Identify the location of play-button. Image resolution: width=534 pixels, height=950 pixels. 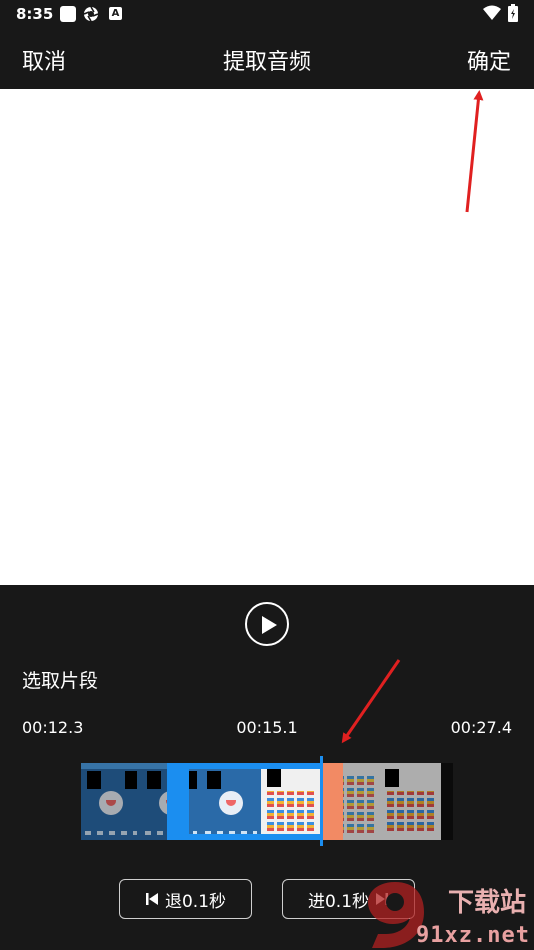
(267, 624).